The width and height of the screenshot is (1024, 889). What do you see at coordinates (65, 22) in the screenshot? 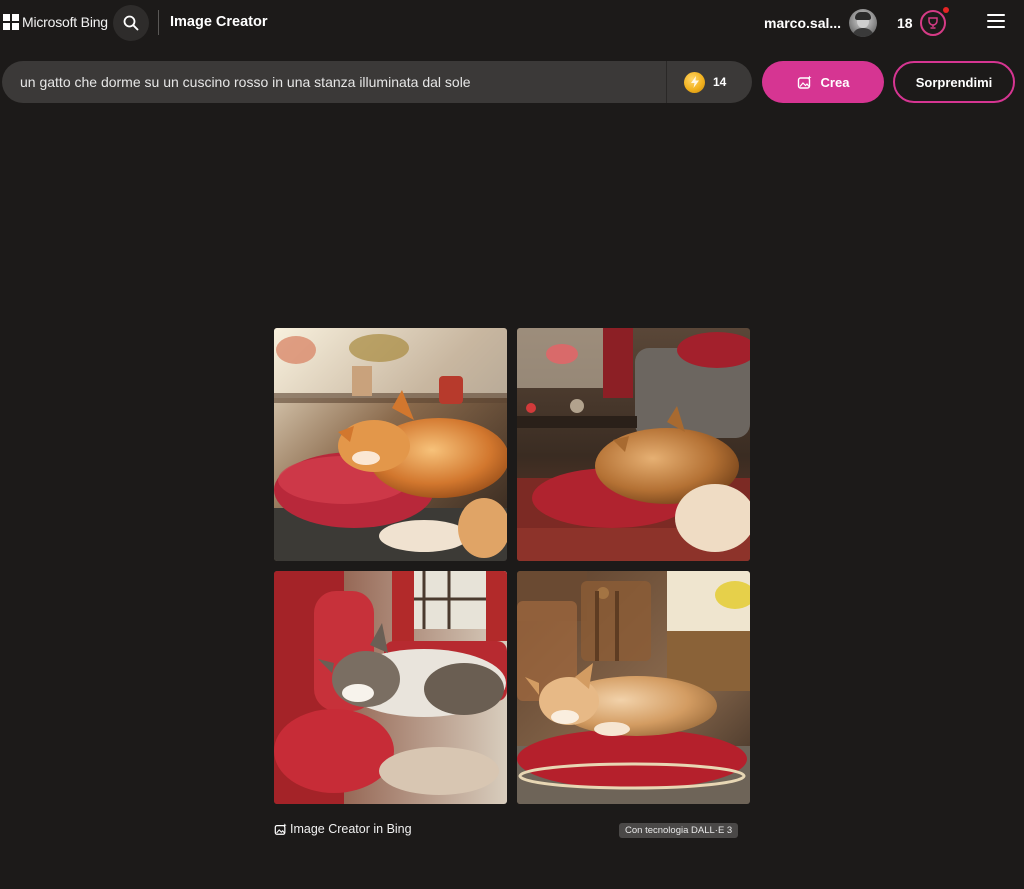
I see `brand-label: Microsoft Bing` at bounding box center [65, 22].